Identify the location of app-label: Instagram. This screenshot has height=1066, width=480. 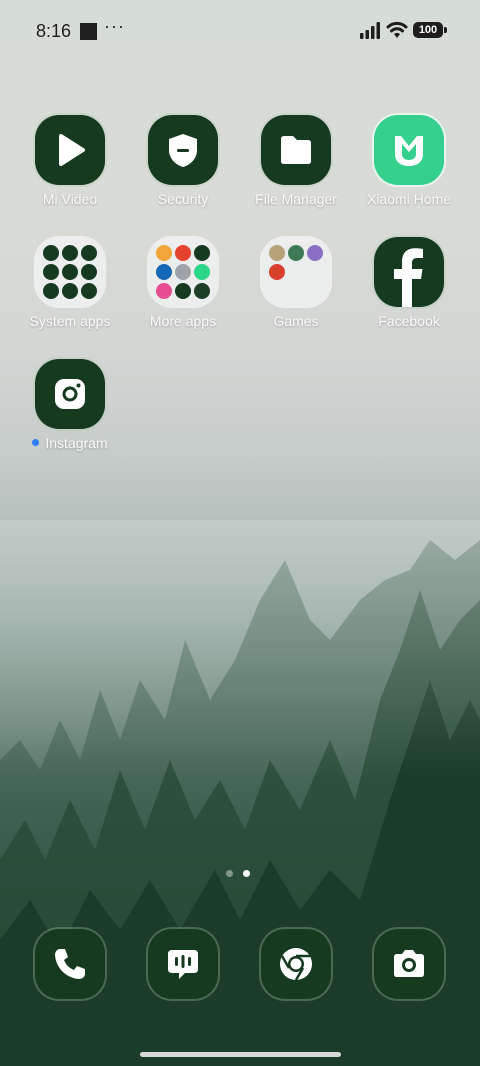
(70, 443).